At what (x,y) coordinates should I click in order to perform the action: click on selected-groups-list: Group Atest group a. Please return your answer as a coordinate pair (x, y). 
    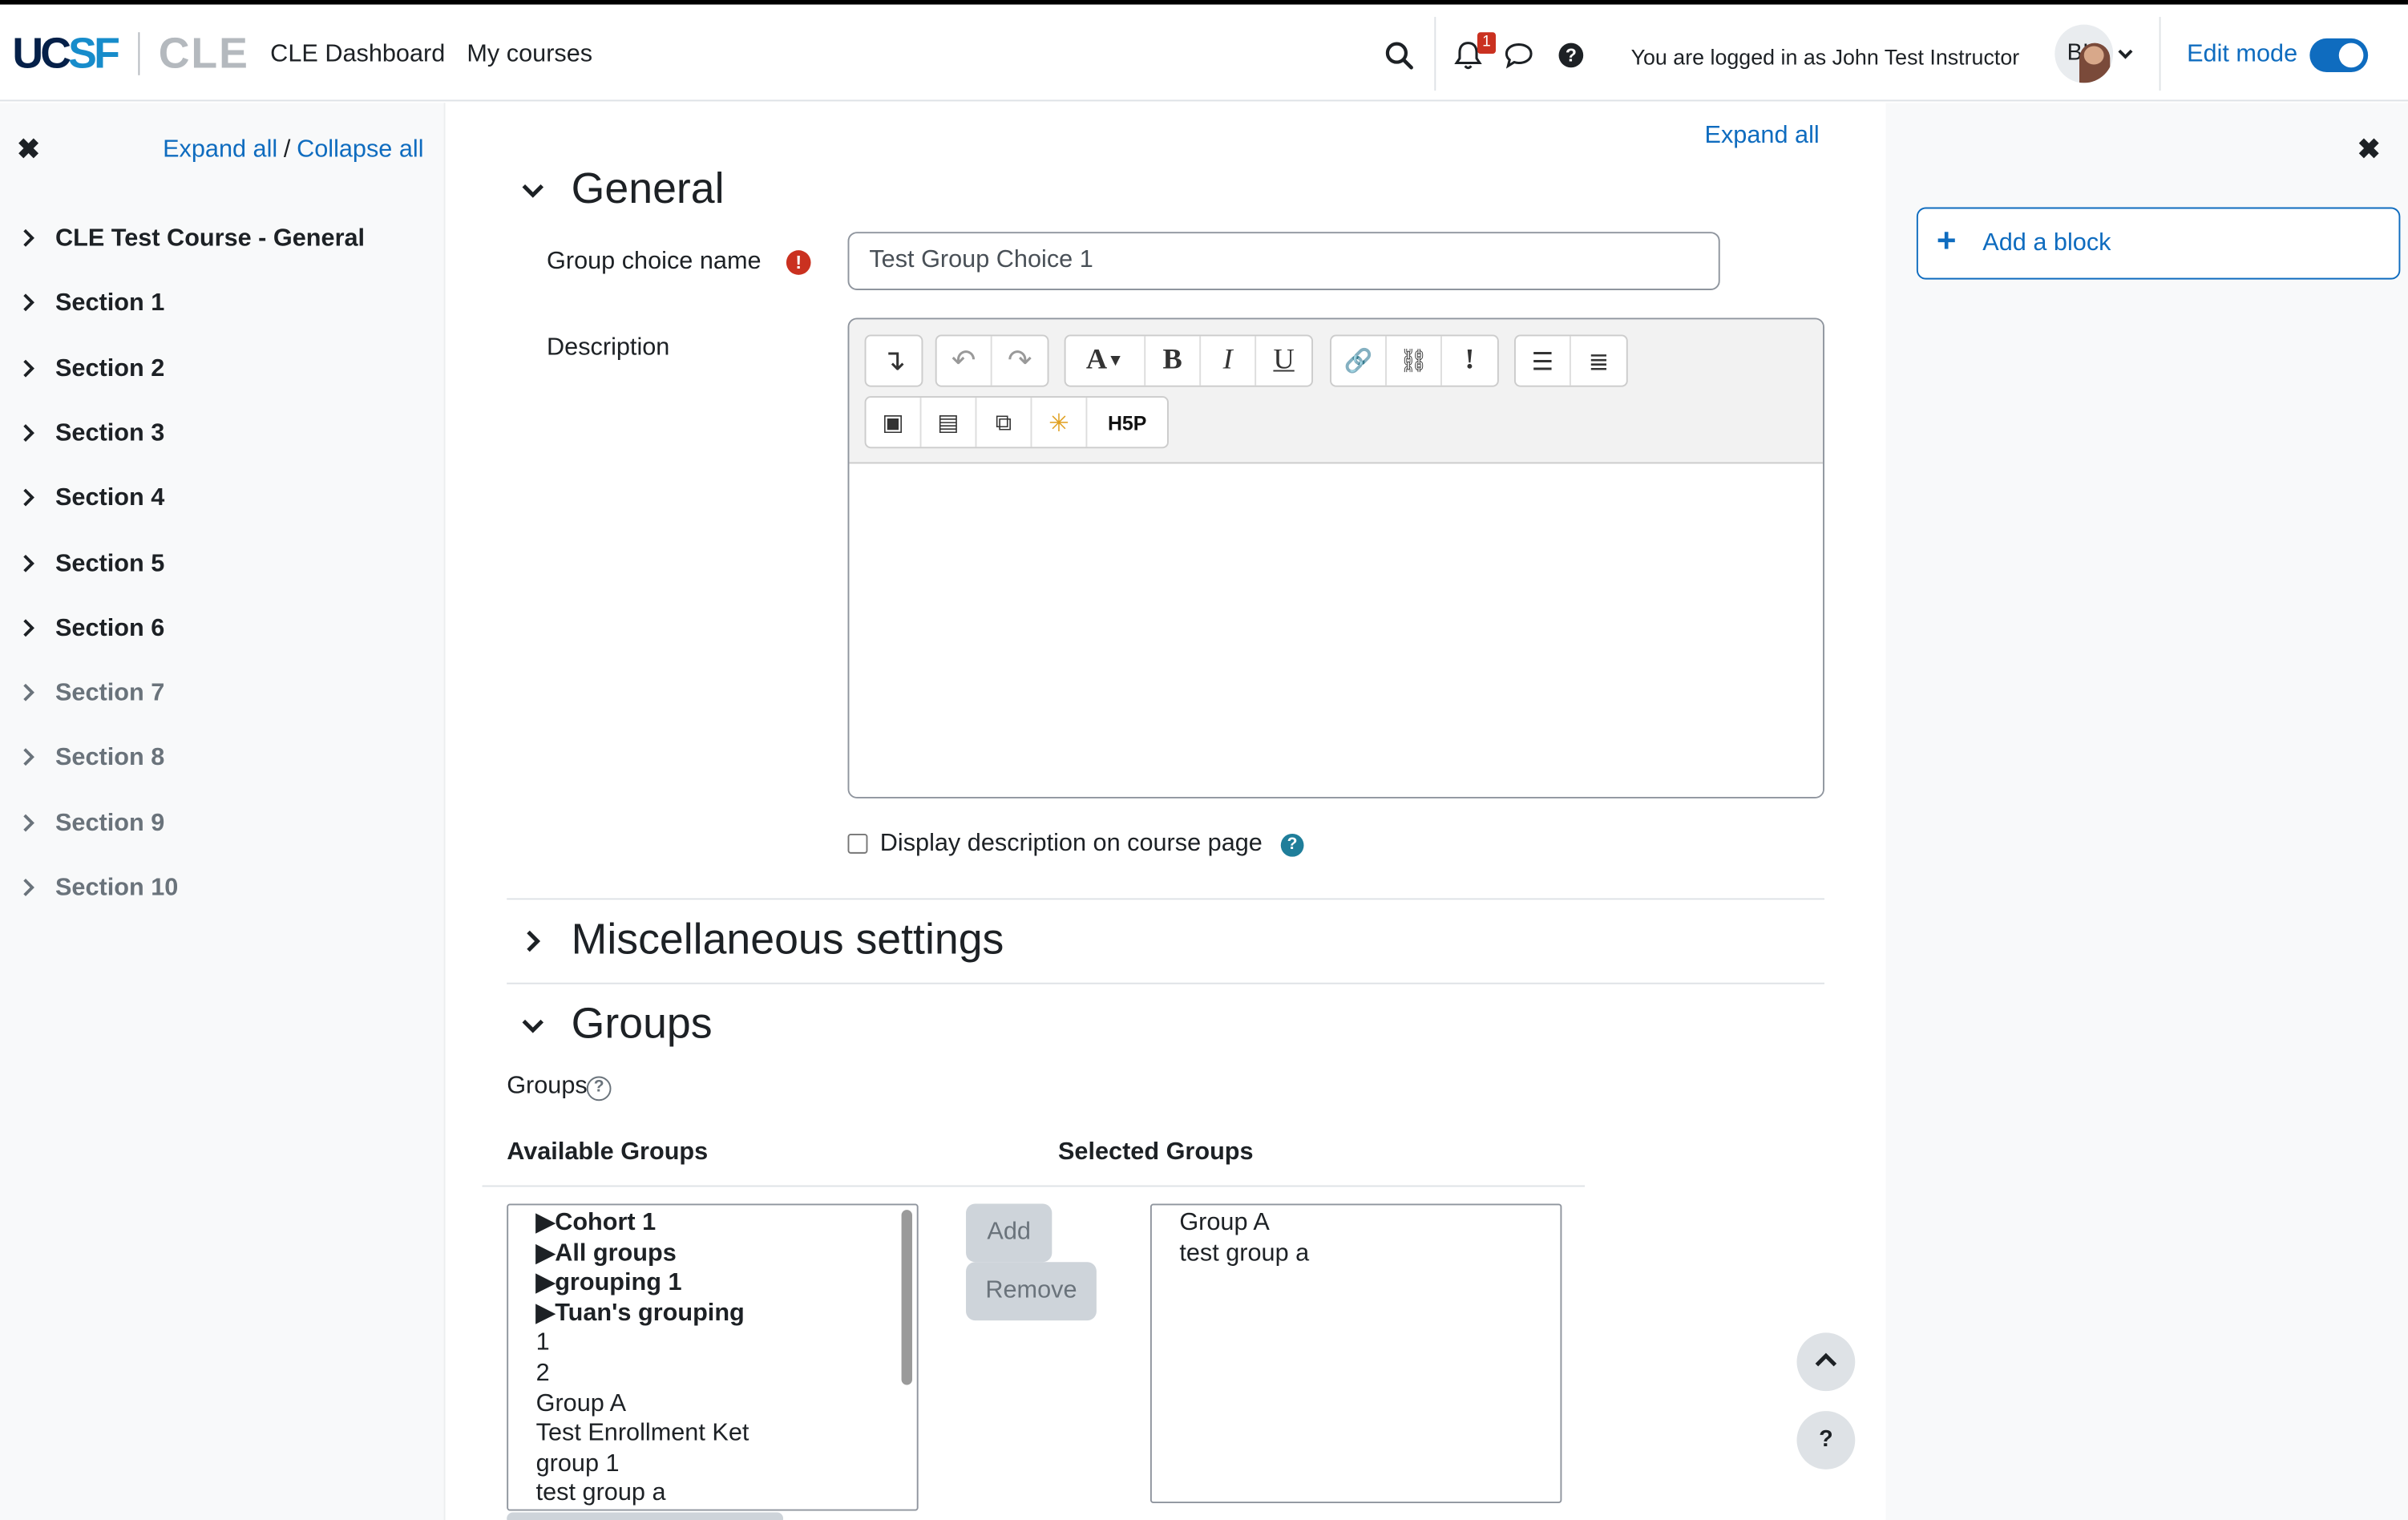
    Looking at the image, I should click on (1369, 1238).